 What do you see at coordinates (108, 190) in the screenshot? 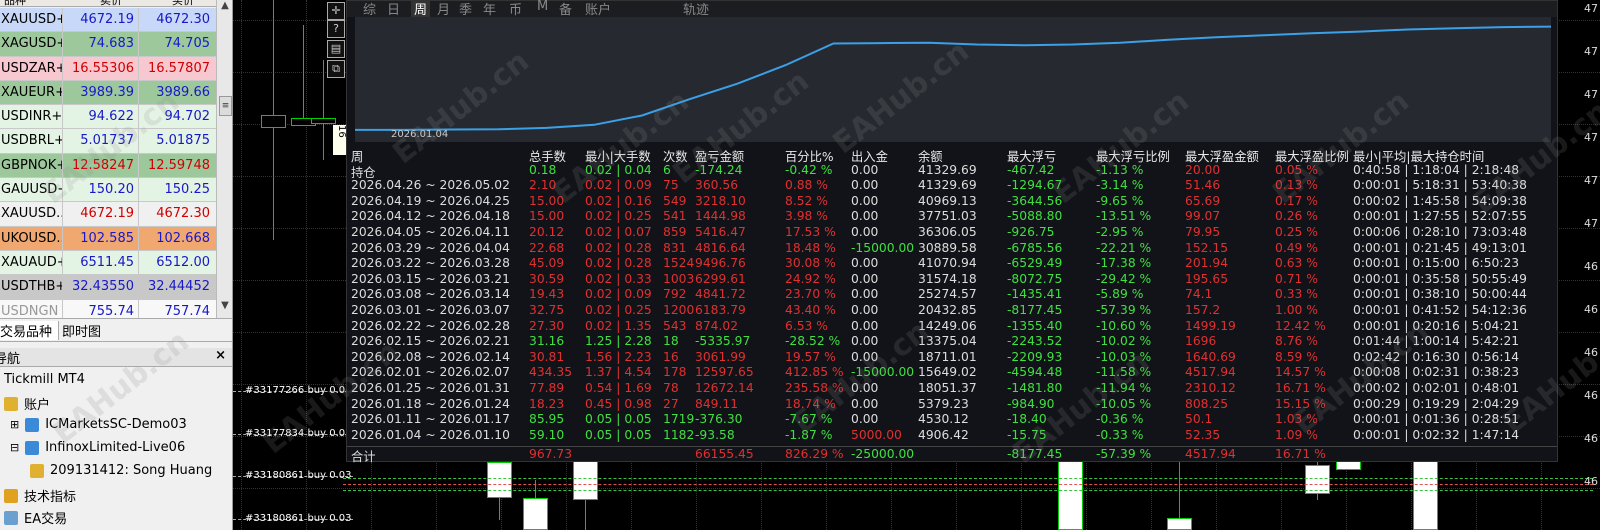
I see `market-watch-row: GAUUSD+ 150.20 150.25` at bounding box center [108, 190].